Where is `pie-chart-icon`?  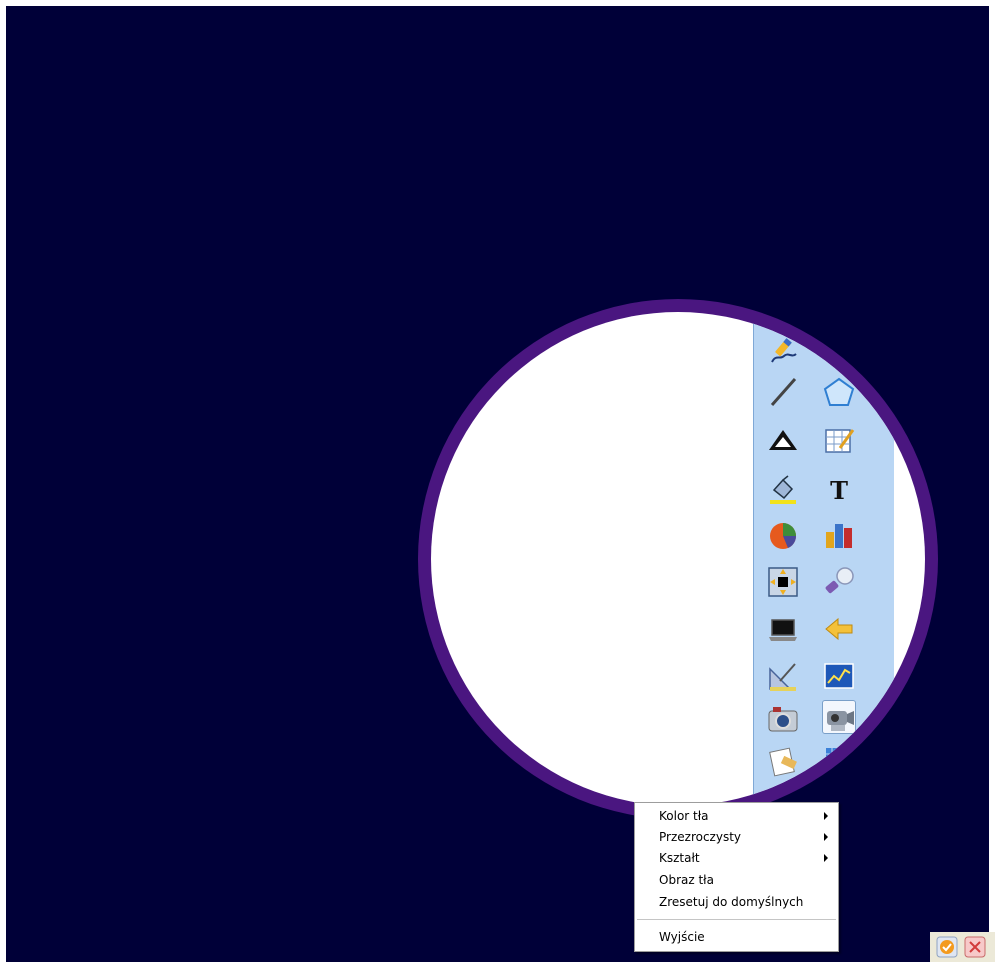
pie-chart-icon is located at coordinates (783, 535).